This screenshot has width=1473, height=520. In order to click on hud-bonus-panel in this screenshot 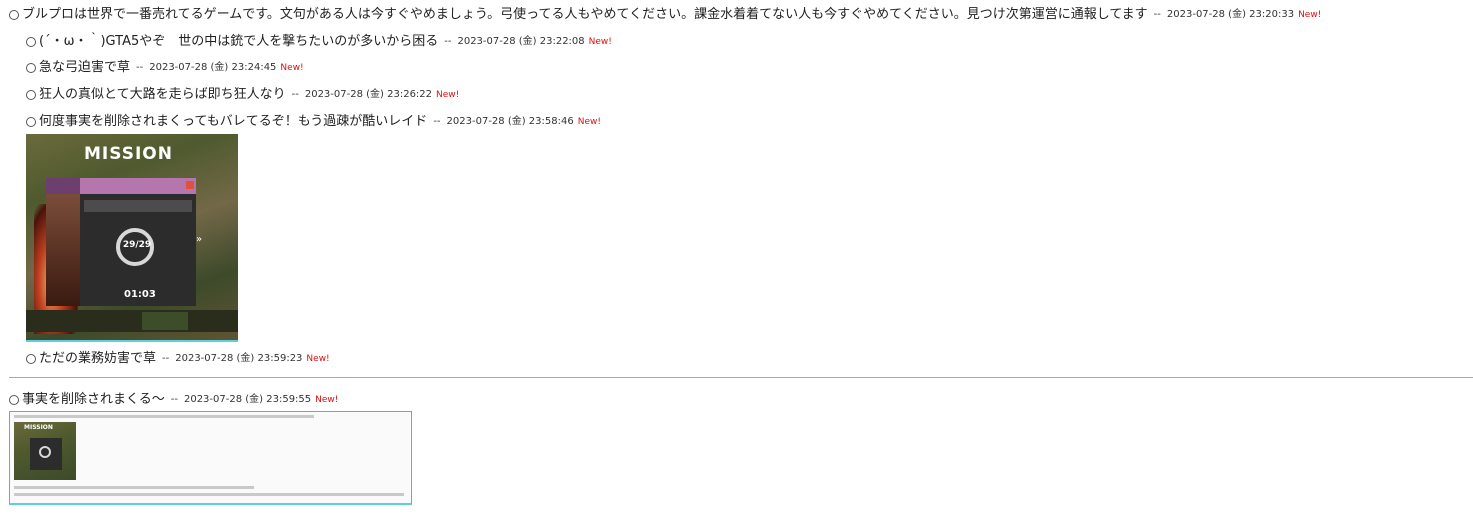, I will do `click(165, 321)`.